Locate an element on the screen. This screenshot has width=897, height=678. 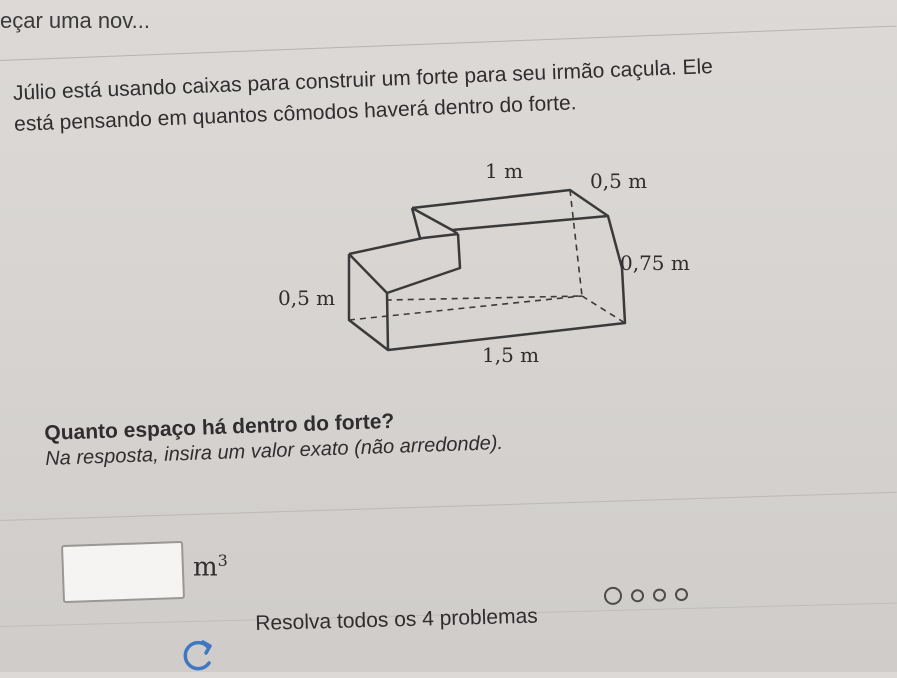
fort-diagram-svg: 1 m 0,5 m 0,75 m 0,5 m 1,5 m is located at coordinates (484, 263).